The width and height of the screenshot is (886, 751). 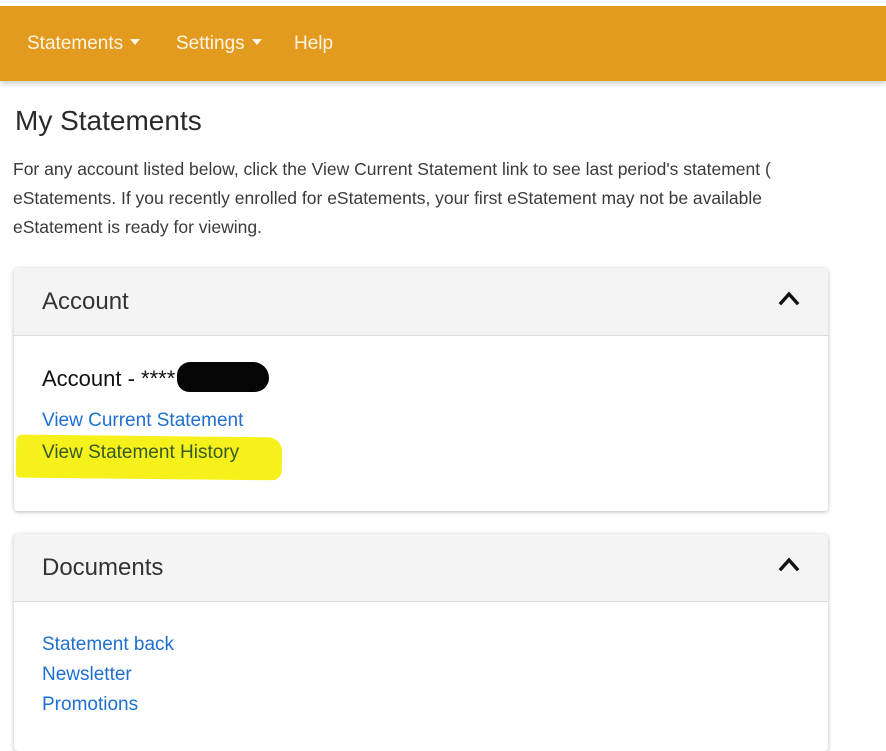 What do you see at coordinates (421, 302) in the screenshot?
I see `account-panel-header: Account` at bounding box center [421, 302].